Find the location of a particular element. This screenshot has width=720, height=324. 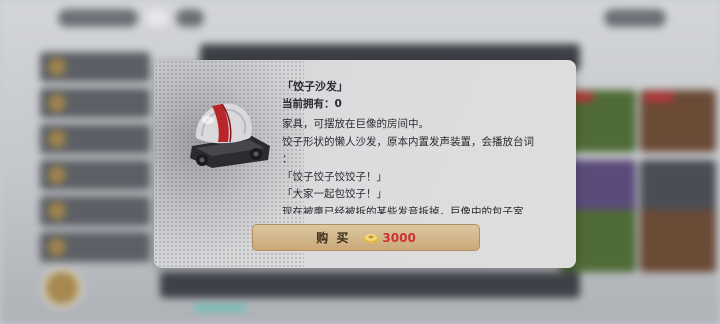

dumpling-sofa-icon is located at coordinates (230, 135).